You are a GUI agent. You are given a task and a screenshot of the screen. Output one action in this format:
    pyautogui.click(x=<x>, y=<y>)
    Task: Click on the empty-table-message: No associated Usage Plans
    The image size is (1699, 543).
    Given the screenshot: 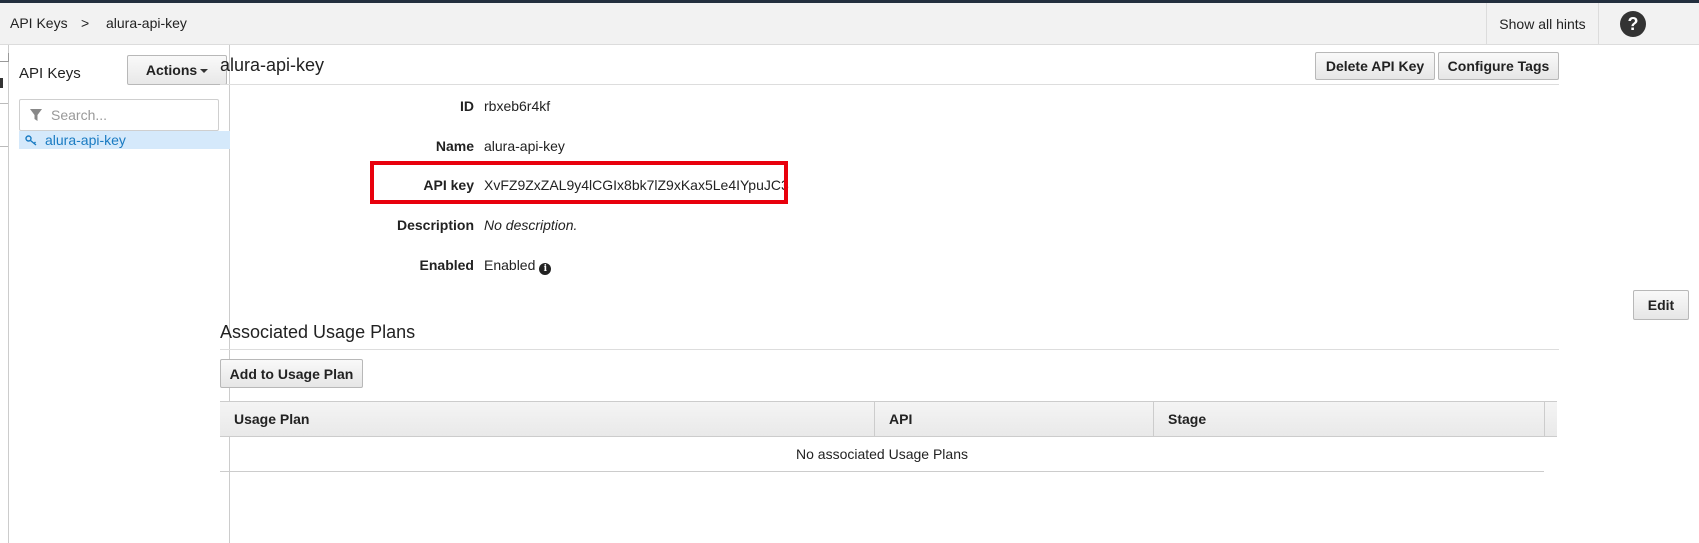 What is the action you would take?
    pyautogui.click(x=882, y=454)
    